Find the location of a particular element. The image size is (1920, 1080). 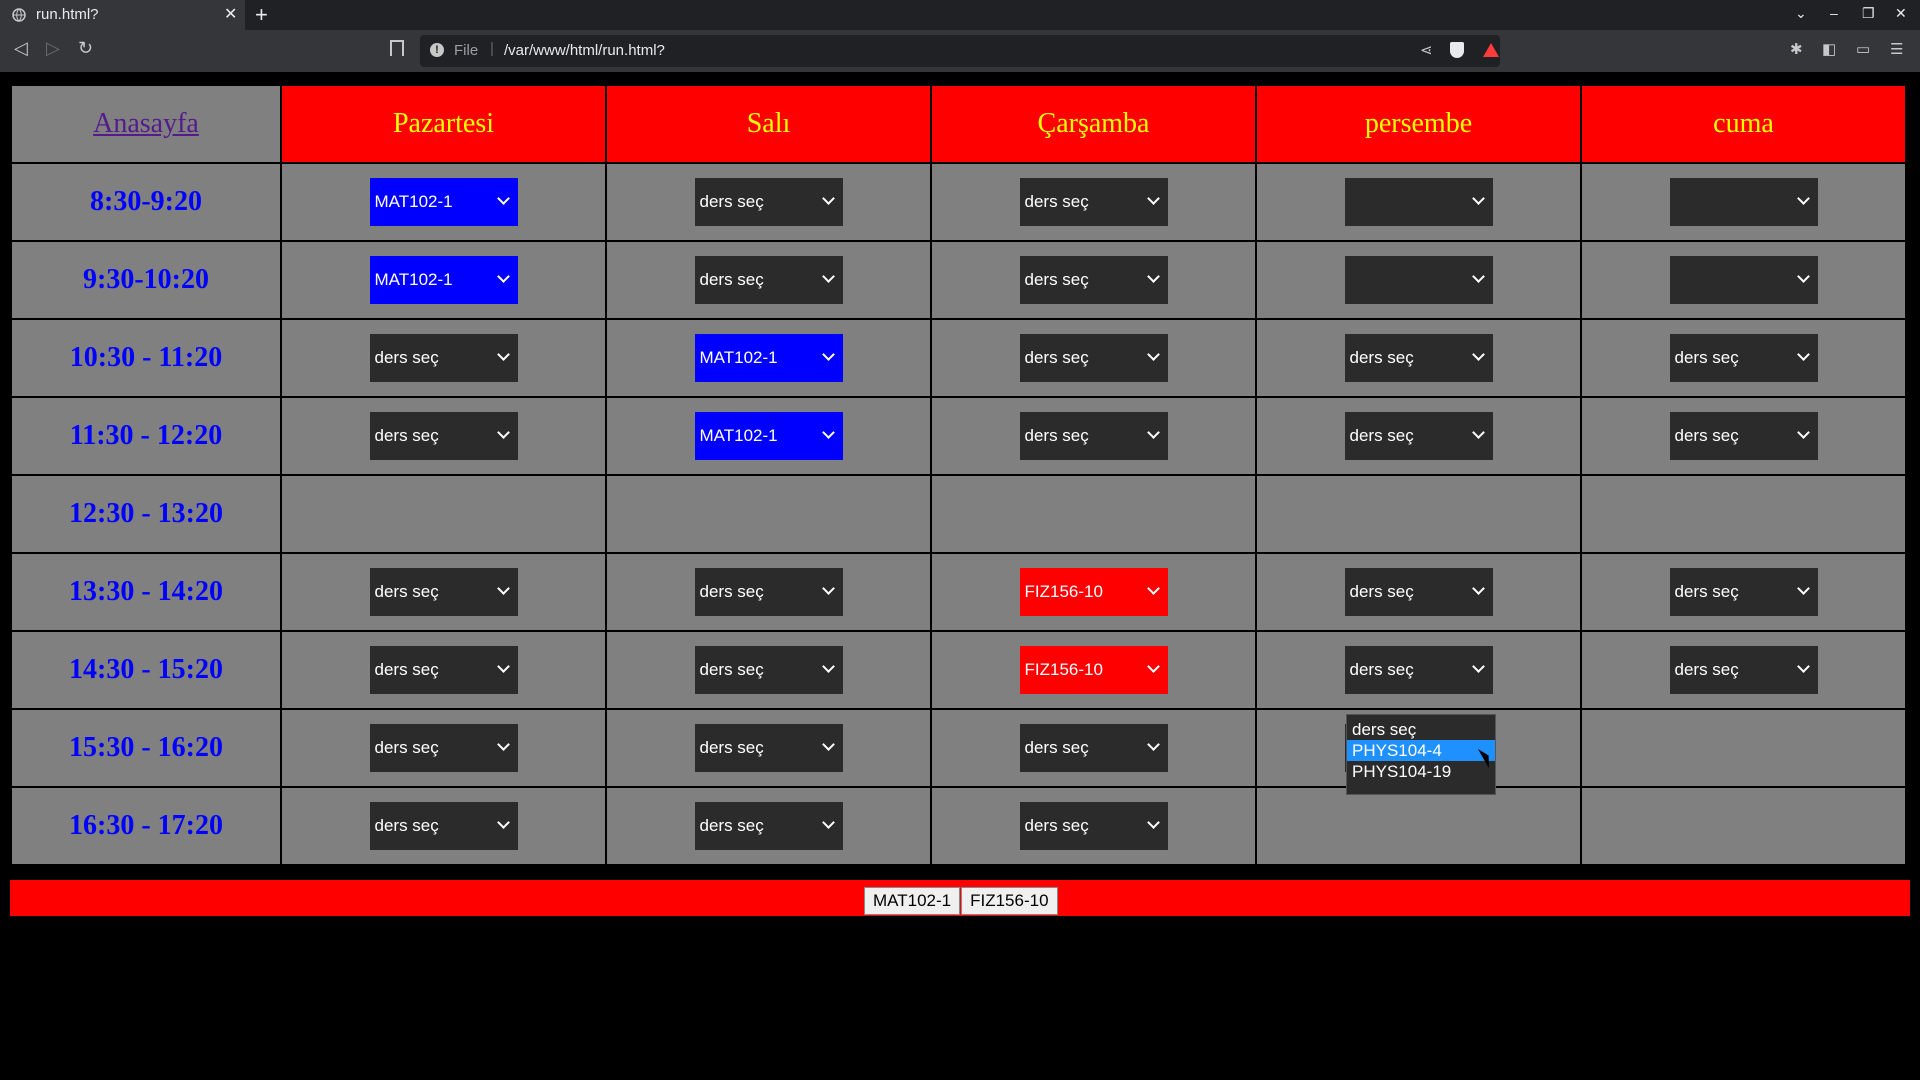

url-scheme: File is located at coordinates (466, 50).